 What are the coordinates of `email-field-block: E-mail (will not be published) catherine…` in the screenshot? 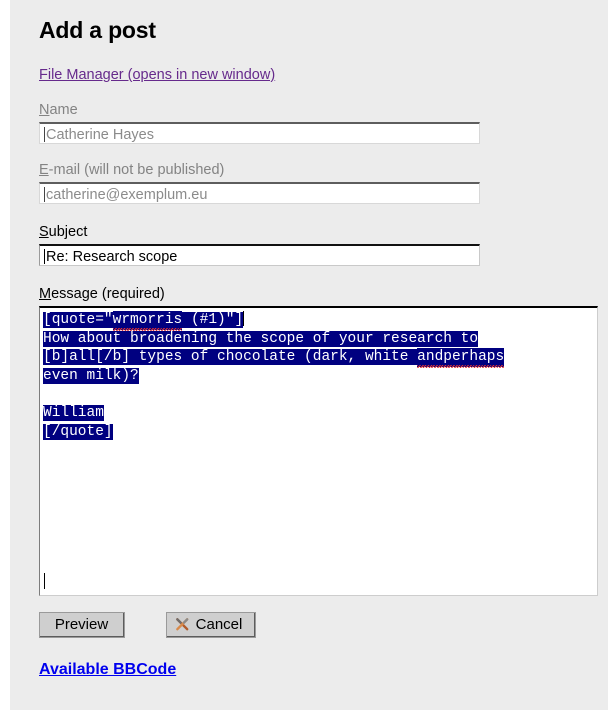 It's located at (323, 182).